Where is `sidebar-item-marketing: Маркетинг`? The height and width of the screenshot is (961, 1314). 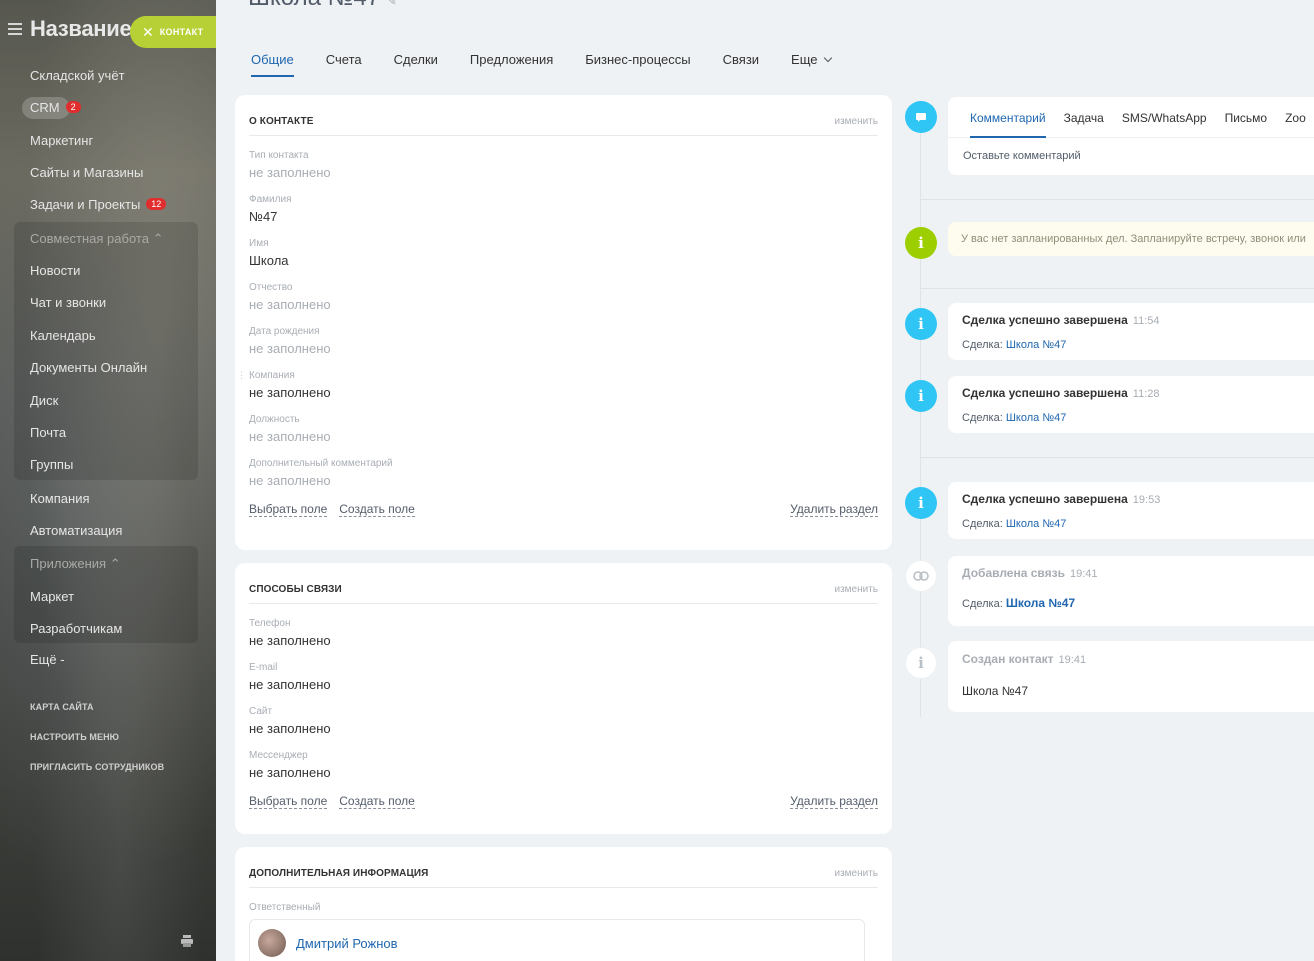 sidebar-item-marketing: Маркетинг is located at coordinates (61, 140).